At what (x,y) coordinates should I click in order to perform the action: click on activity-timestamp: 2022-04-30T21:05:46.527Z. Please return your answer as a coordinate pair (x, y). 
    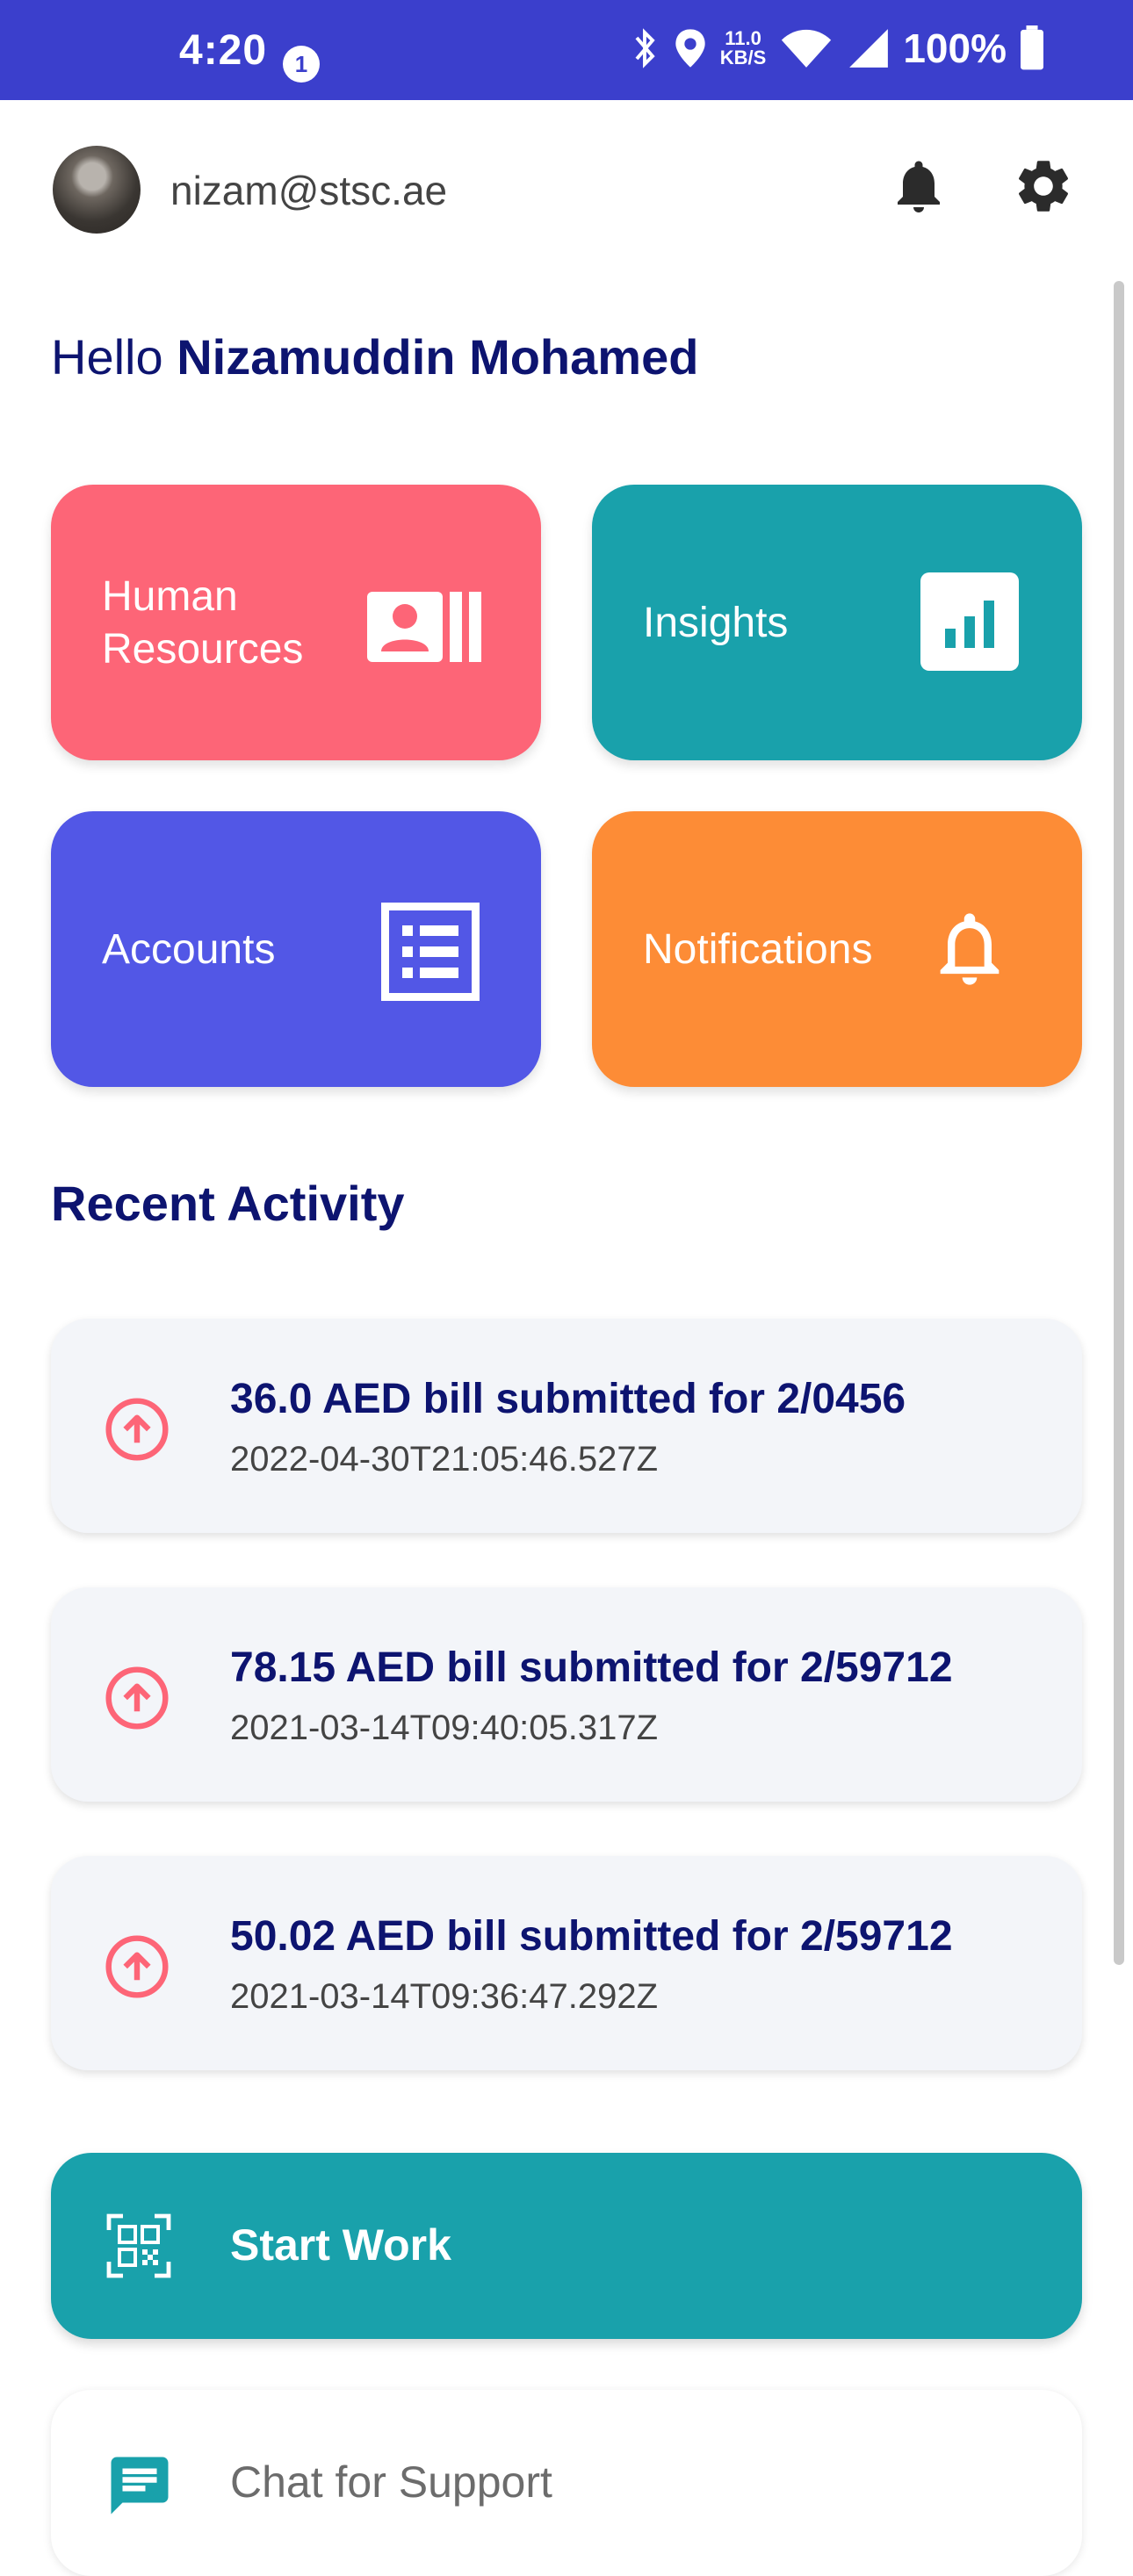
    Looking at the image, I should click on (444, 1459).